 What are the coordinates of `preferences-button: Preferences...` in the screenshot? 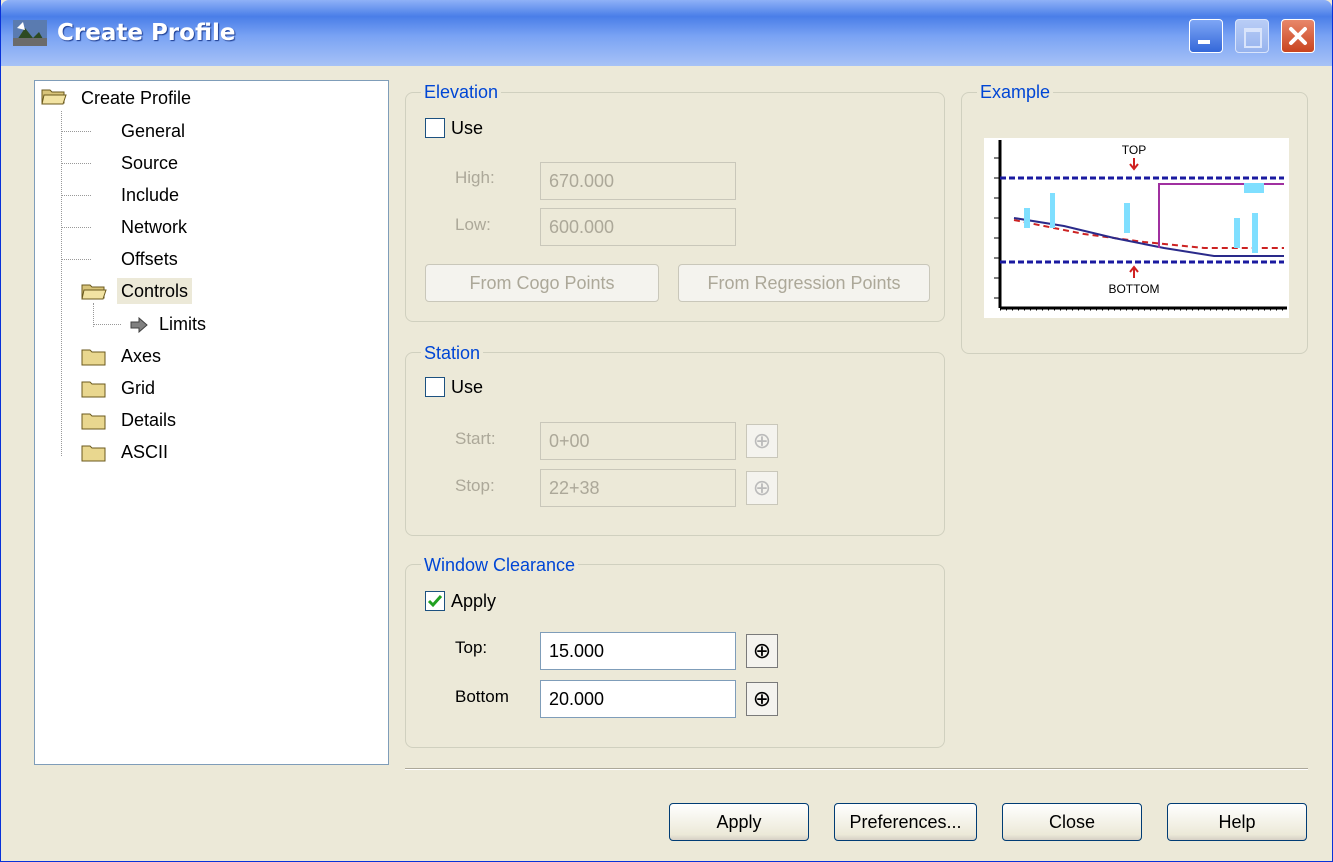 It's located at (905, 822).